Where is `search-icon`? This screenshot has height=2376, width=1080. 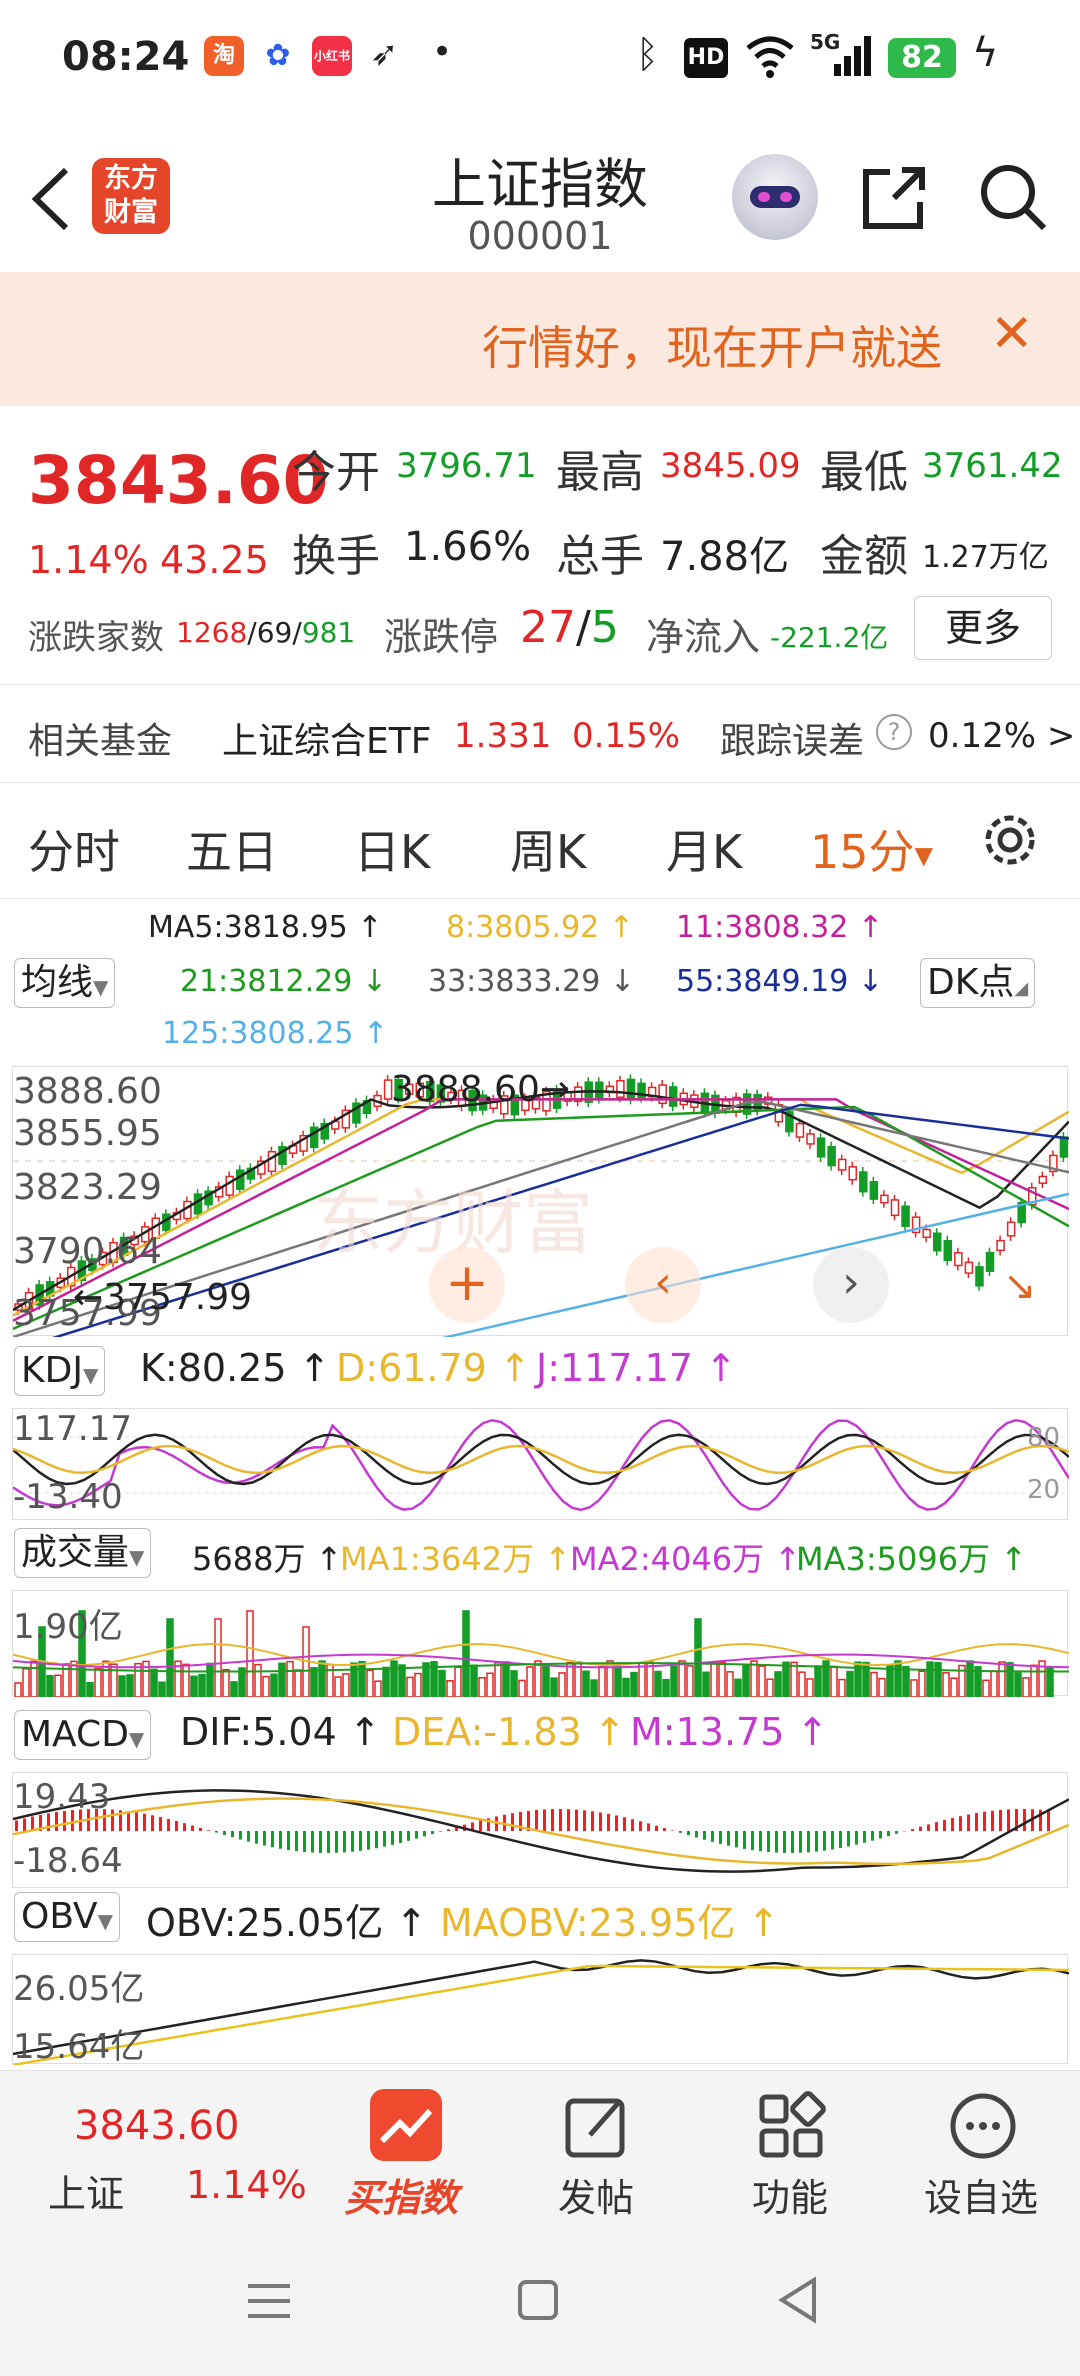
search-icon is located at coordinates (1013, 197).